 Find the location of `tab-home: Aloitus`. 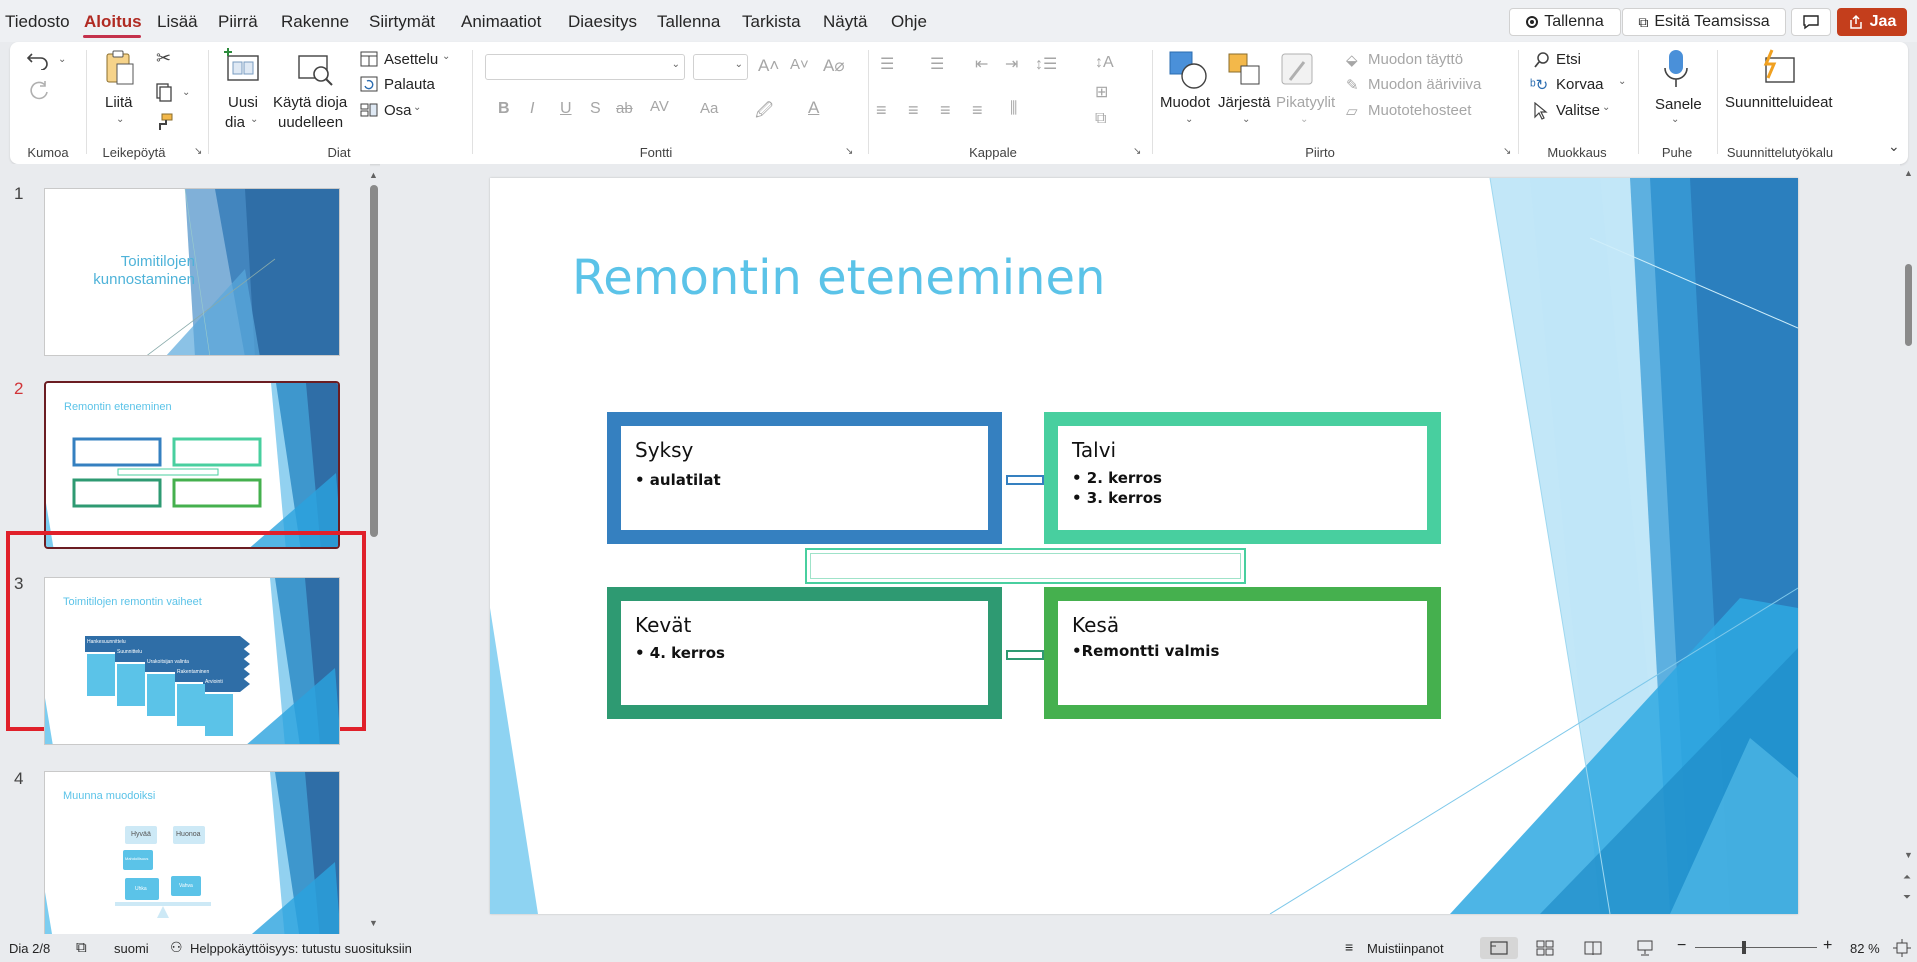

tab-home: Aloitus is located at coordinates (113, 22).